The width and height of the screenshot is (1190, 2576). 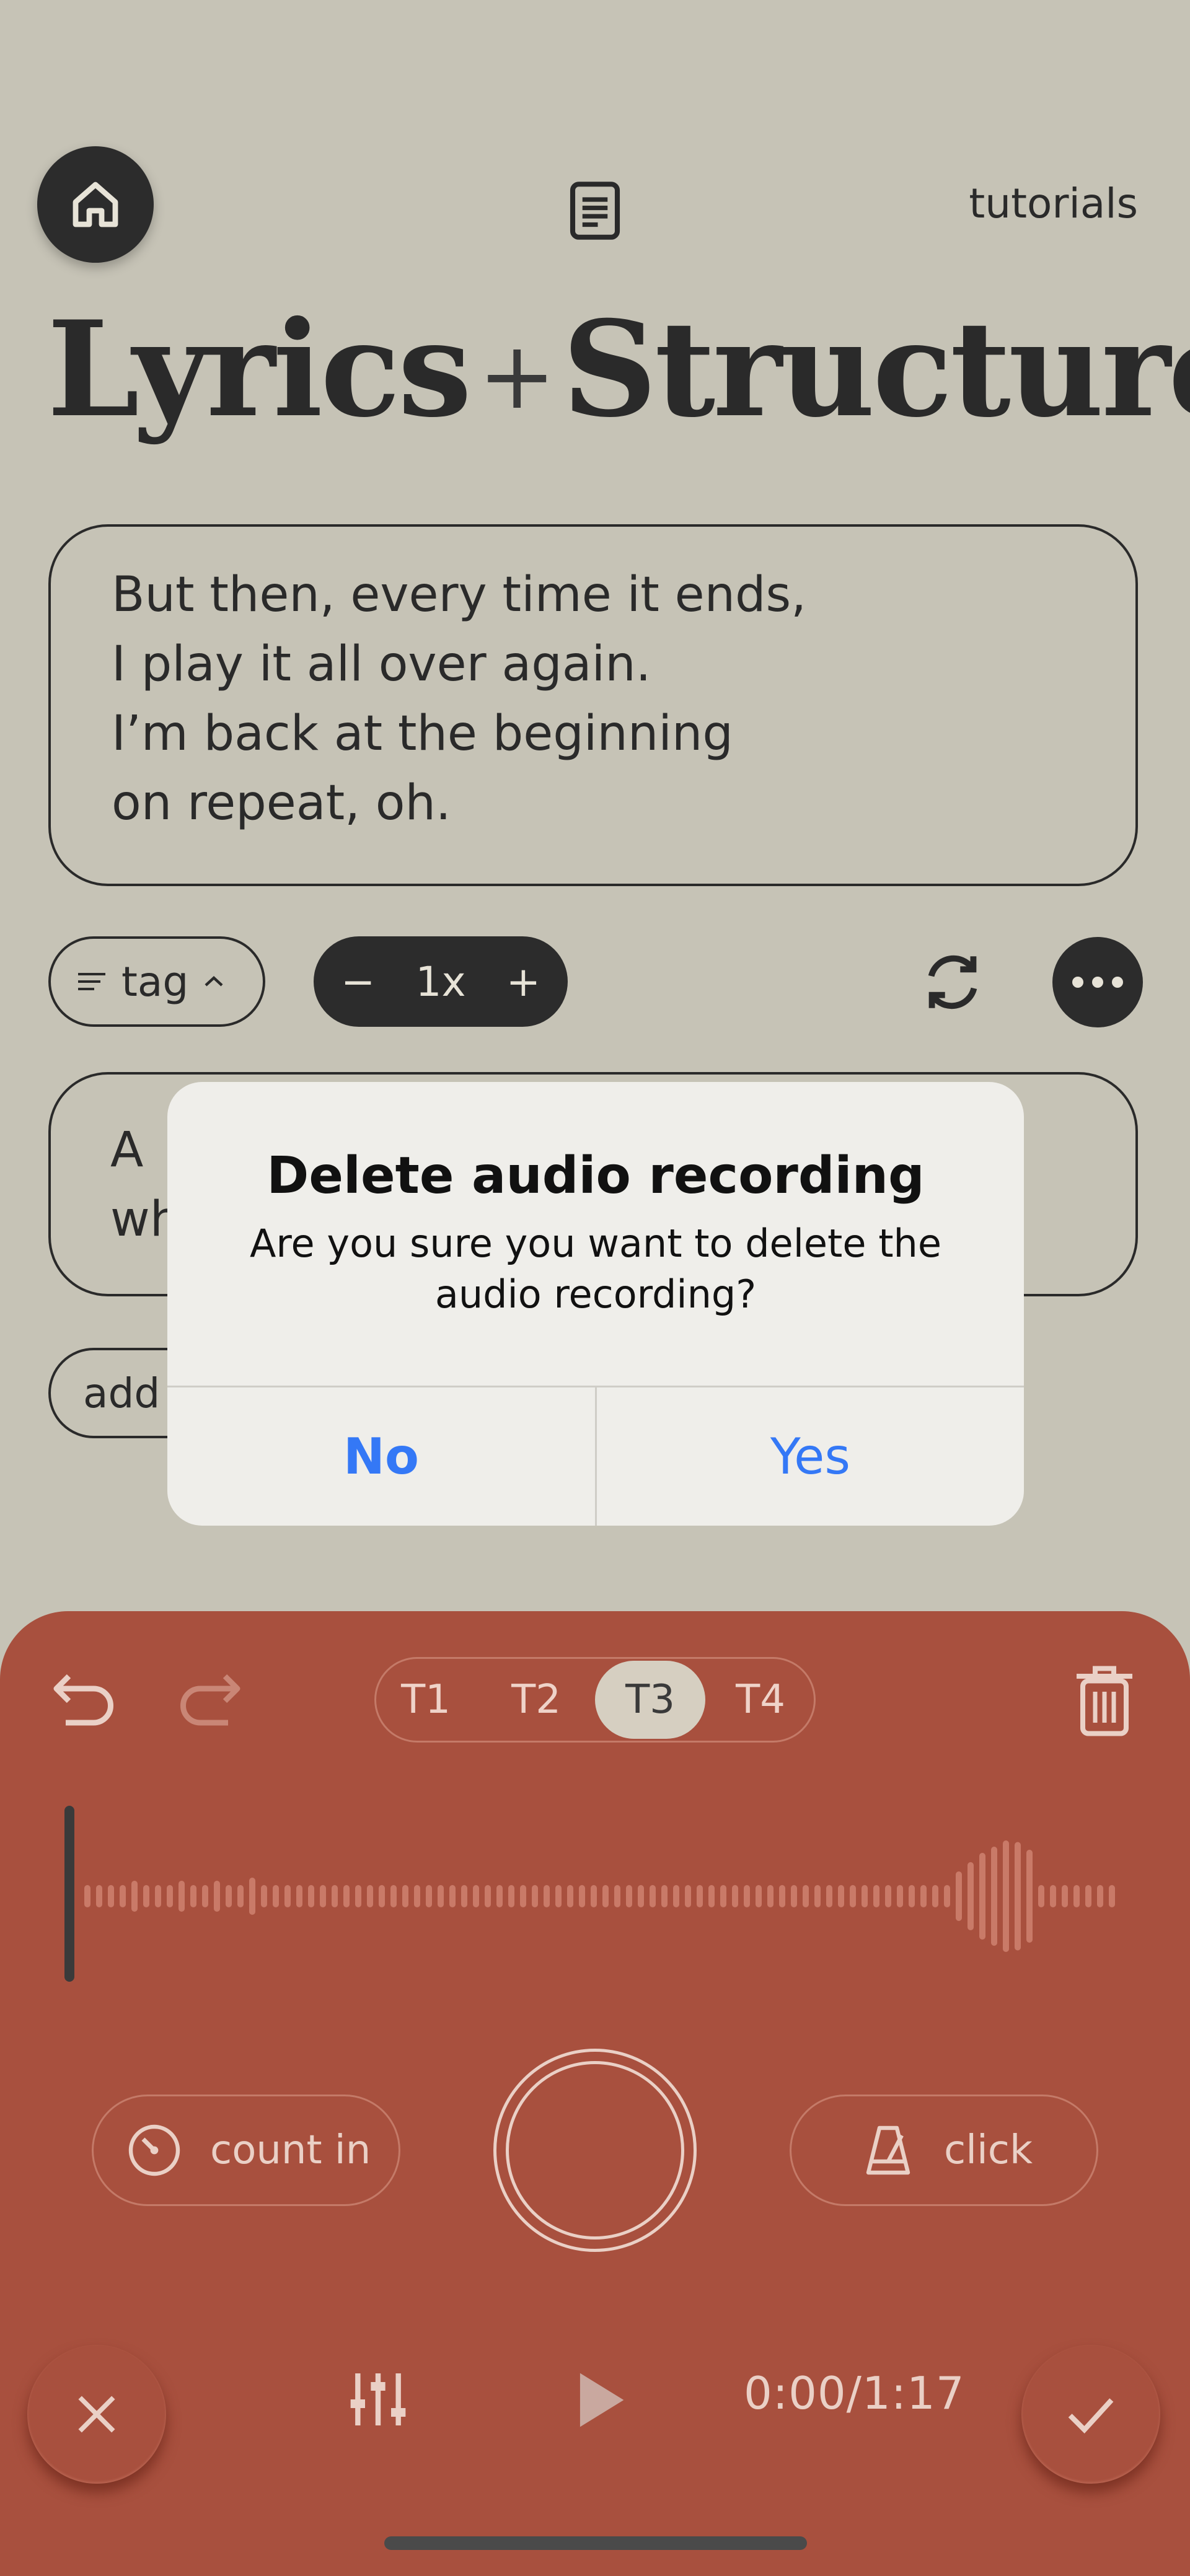 I want to click on speed-decrease-button: −, so click(x=358, y=982).